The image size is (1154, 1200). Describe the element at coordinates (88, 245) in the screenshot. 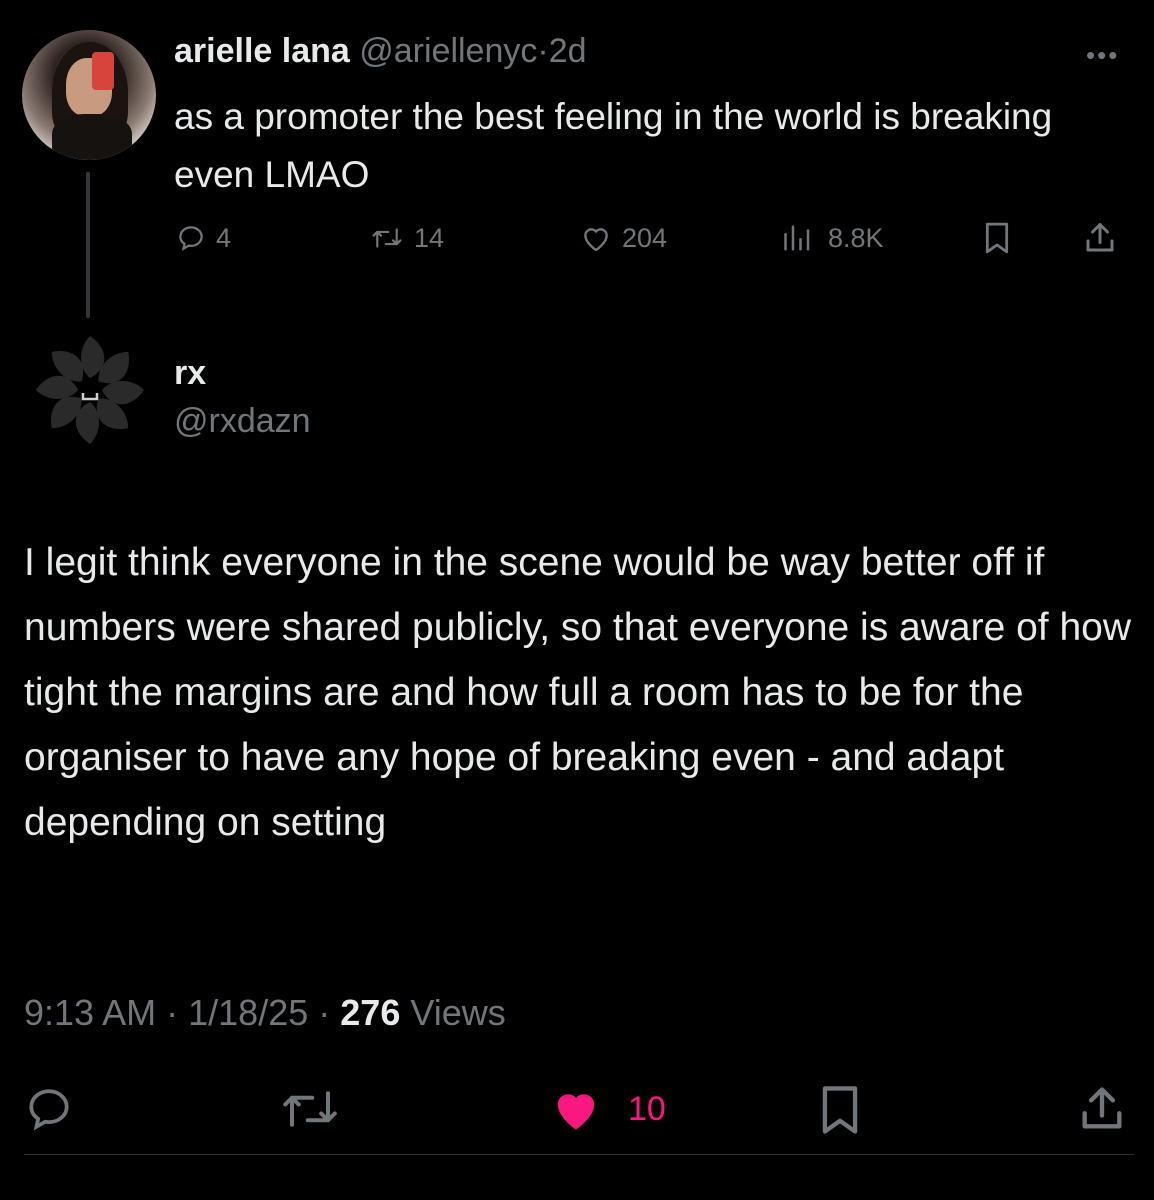

I see `thread-connector-line` at that location.